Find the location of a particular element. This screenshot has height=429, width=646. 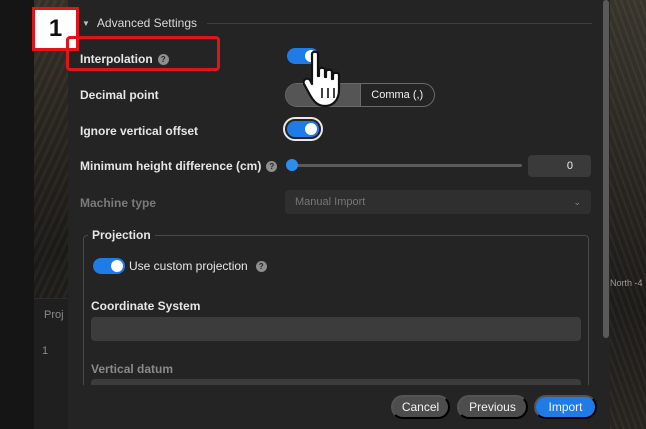

previous-button: Previous is located at coordinates (492, 407).